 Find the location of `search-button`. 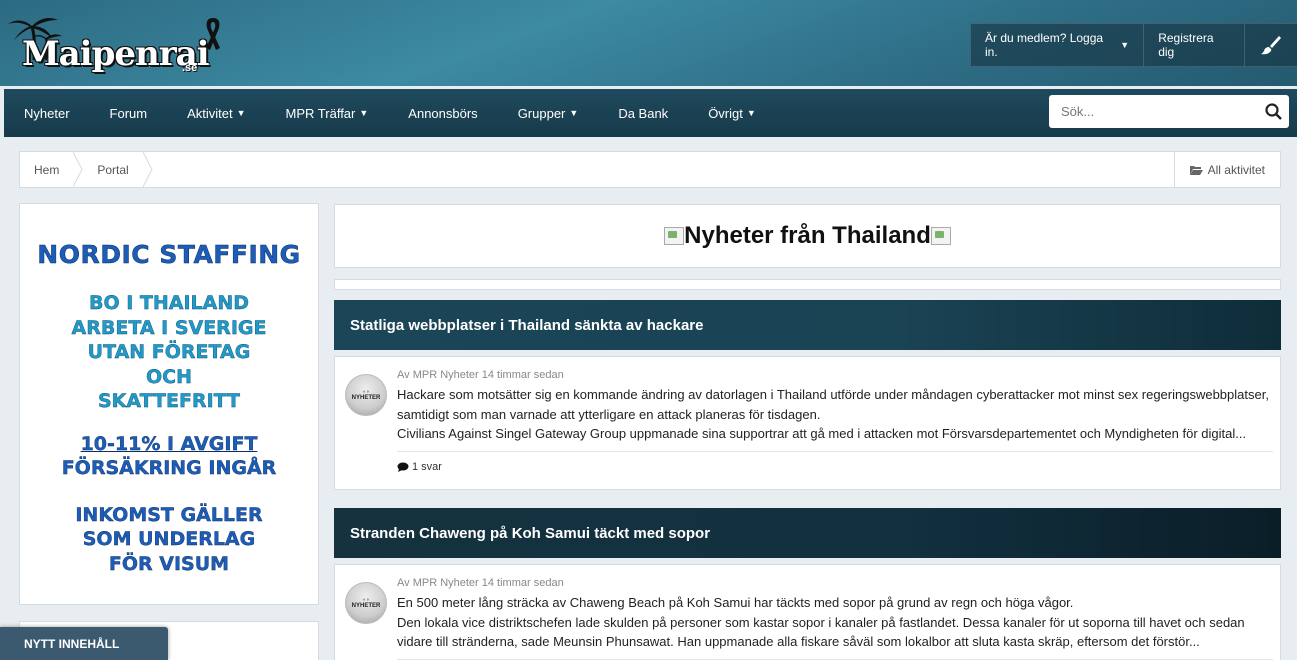

search-button is located at coordinates (1273, 111).